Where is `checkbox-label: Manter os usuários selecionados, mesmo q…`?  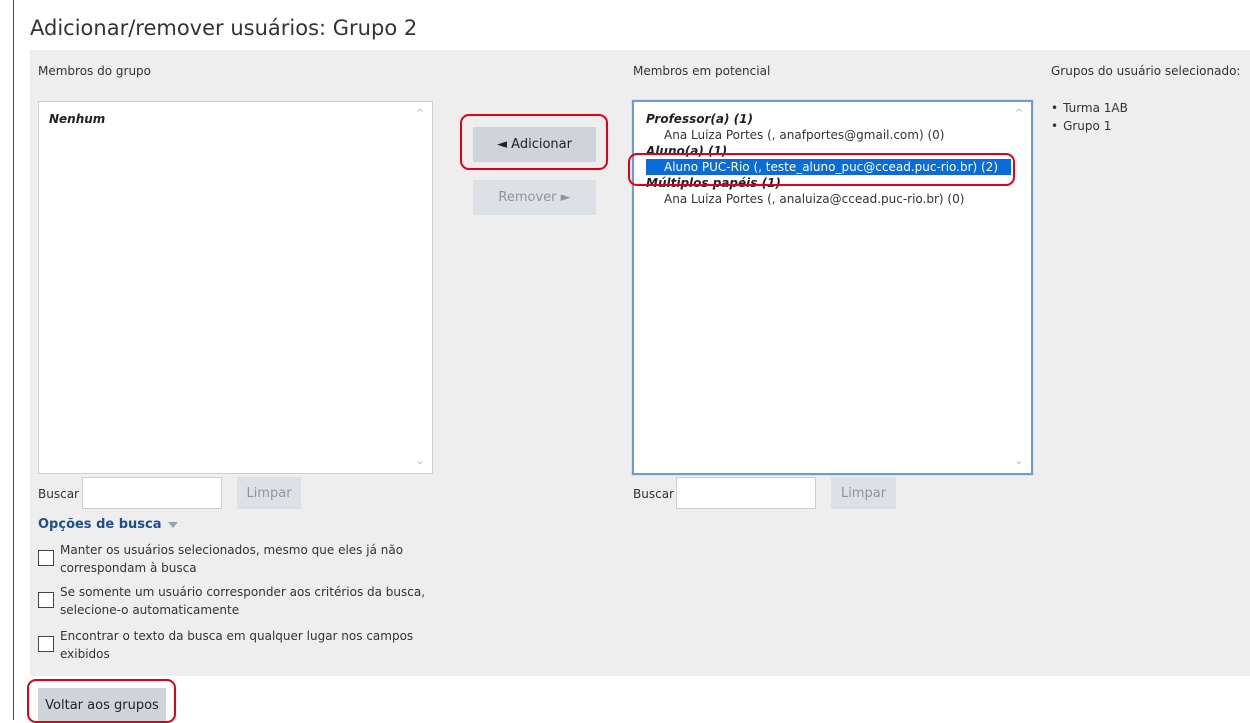
checkbox-label: Manter os usuários selecionados, mesmo q… is located at coordinates (232, 559).